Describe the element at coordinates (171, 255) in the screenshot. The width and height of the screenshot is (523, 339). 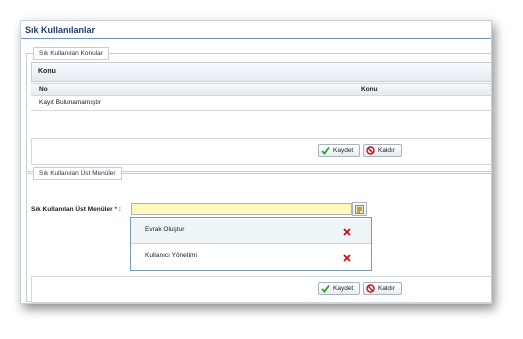
I see `dropdown-item-label: Kullanıcı Yönetimi` at that location.